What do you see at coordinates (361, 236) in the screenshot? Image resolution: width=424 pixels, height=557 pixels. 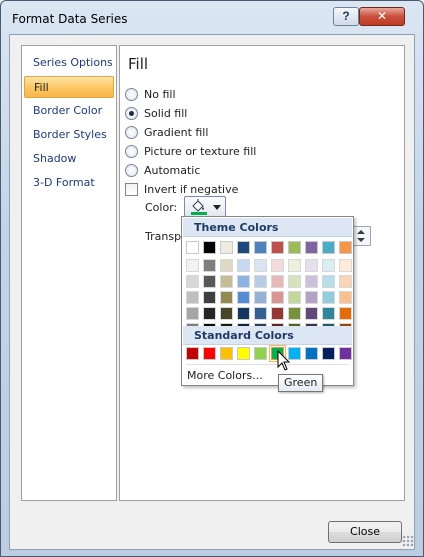 I see `transparency-spinner` at bounding box center [361, 236].